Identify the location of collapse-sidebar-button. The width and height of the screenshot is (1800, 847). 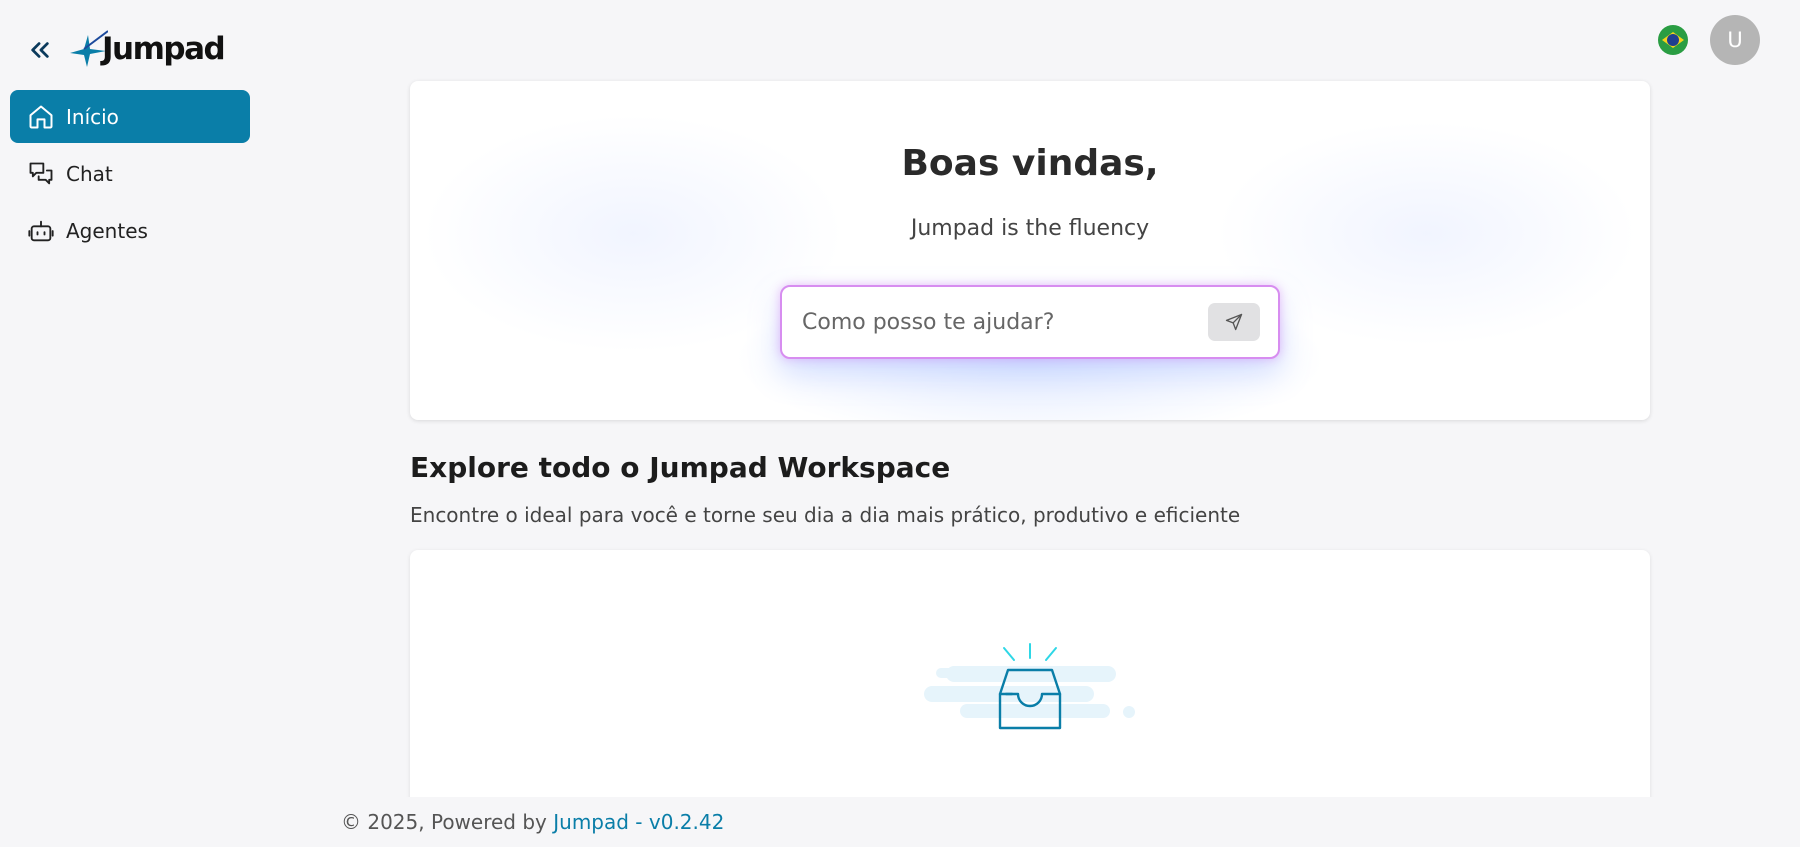
(40, 50).